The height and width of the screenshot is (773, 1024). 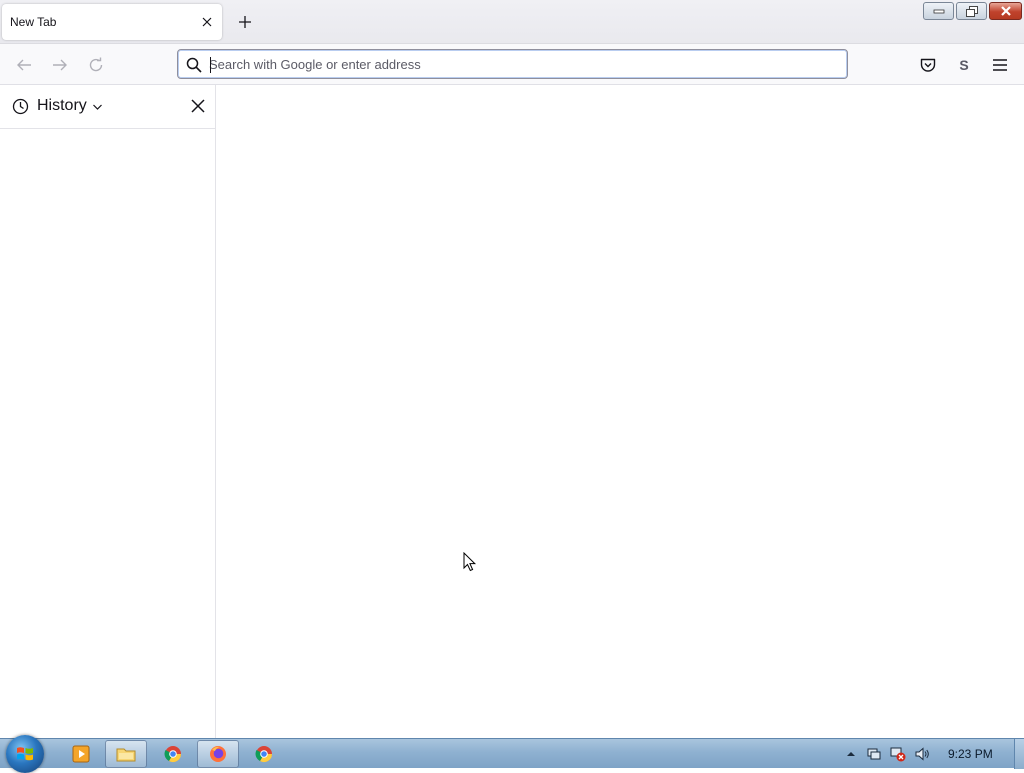 I want to click on account-icon: S, so click(x=964, y=65).